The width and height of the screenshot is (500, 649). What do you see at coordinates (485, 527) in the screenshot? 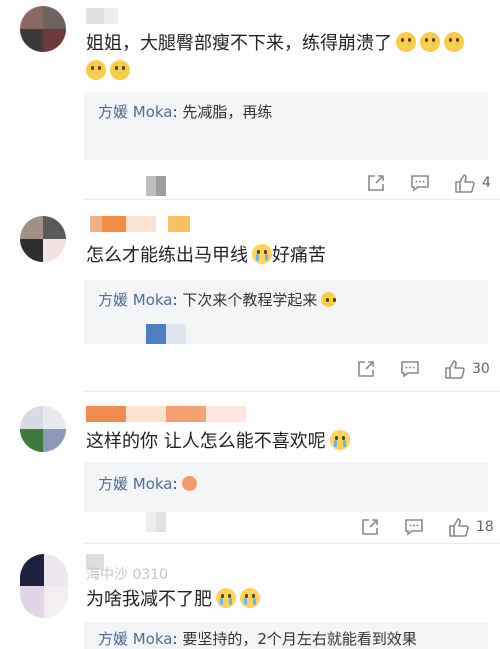
I see `like-count: 18` at bounding box center [485, 527].